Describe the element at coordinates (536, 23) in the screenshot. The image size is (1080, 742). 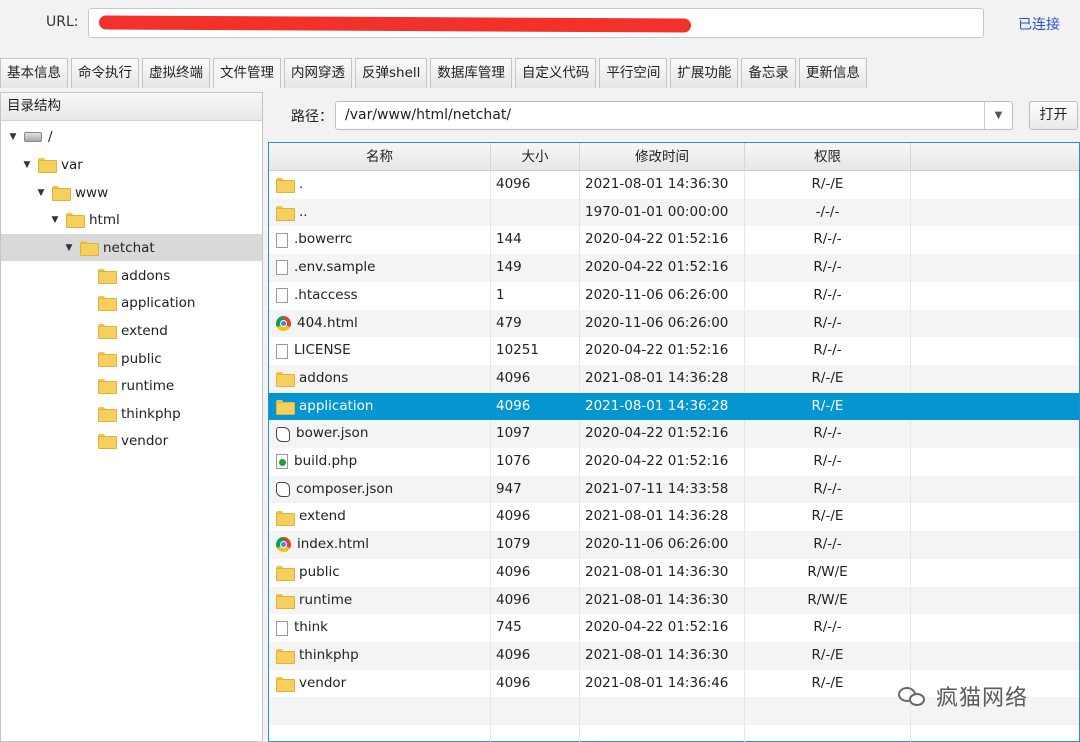
I see `url-input` at that location.